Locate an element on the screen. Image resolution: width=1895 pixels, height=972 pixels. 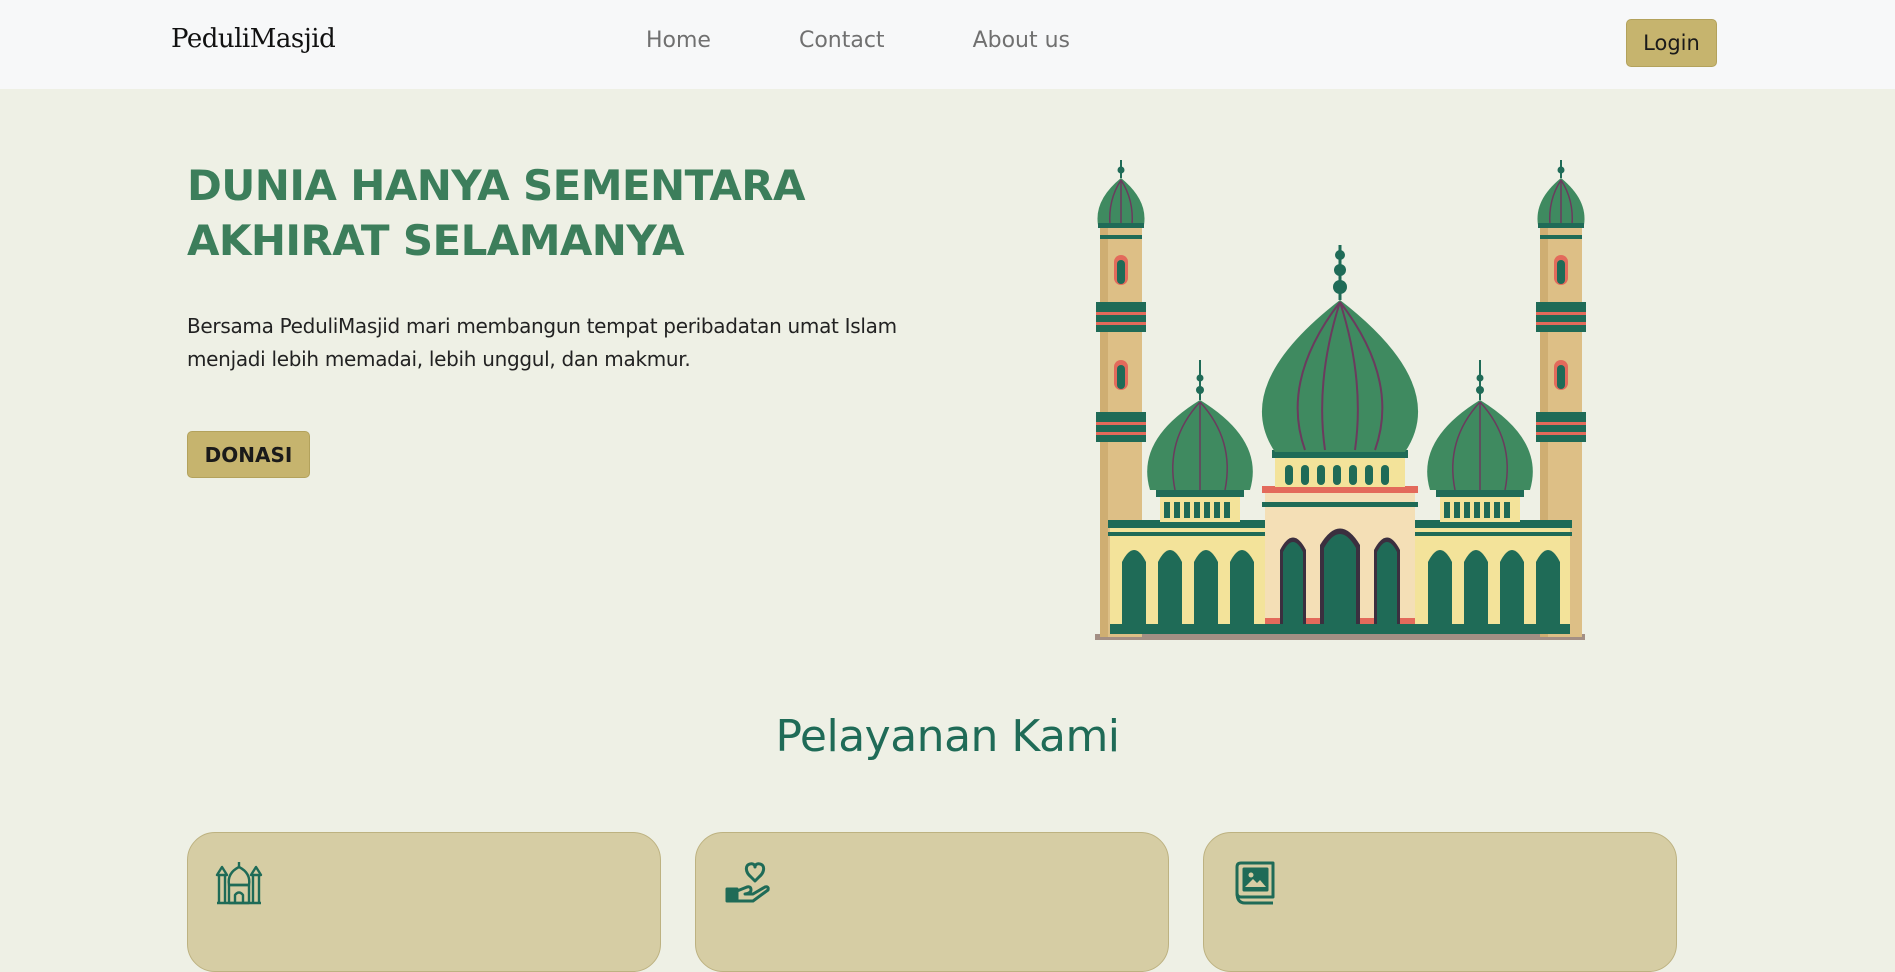
nav-link-about-us: About us is located at coordinates (1021, 40).